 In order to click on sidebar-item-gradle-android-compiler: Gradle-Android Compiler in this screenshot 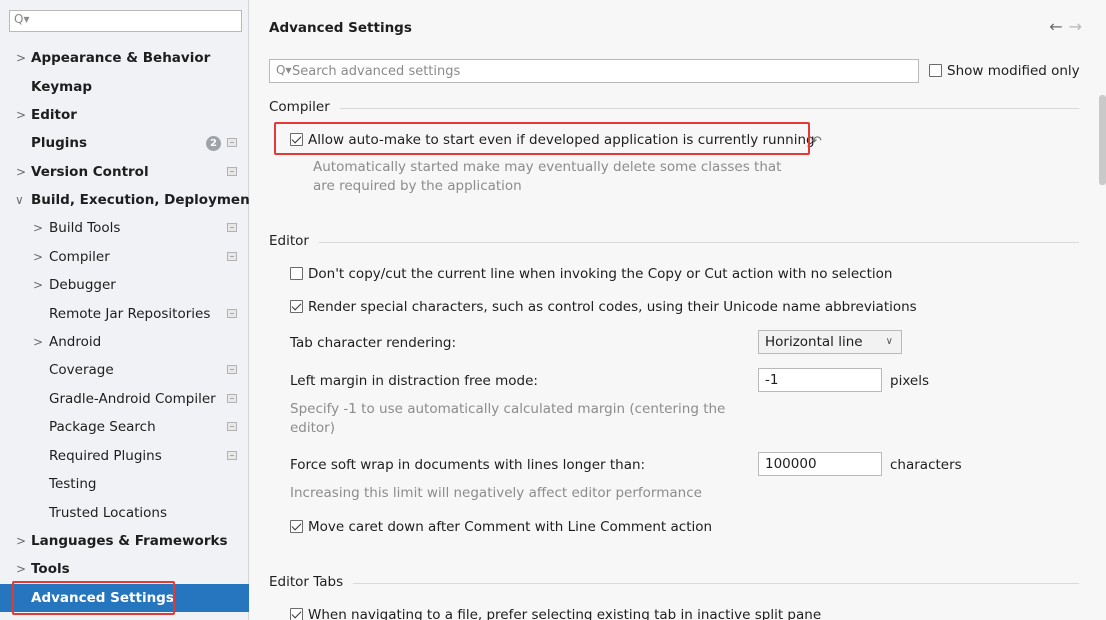, I will do `click(124, 399)`.